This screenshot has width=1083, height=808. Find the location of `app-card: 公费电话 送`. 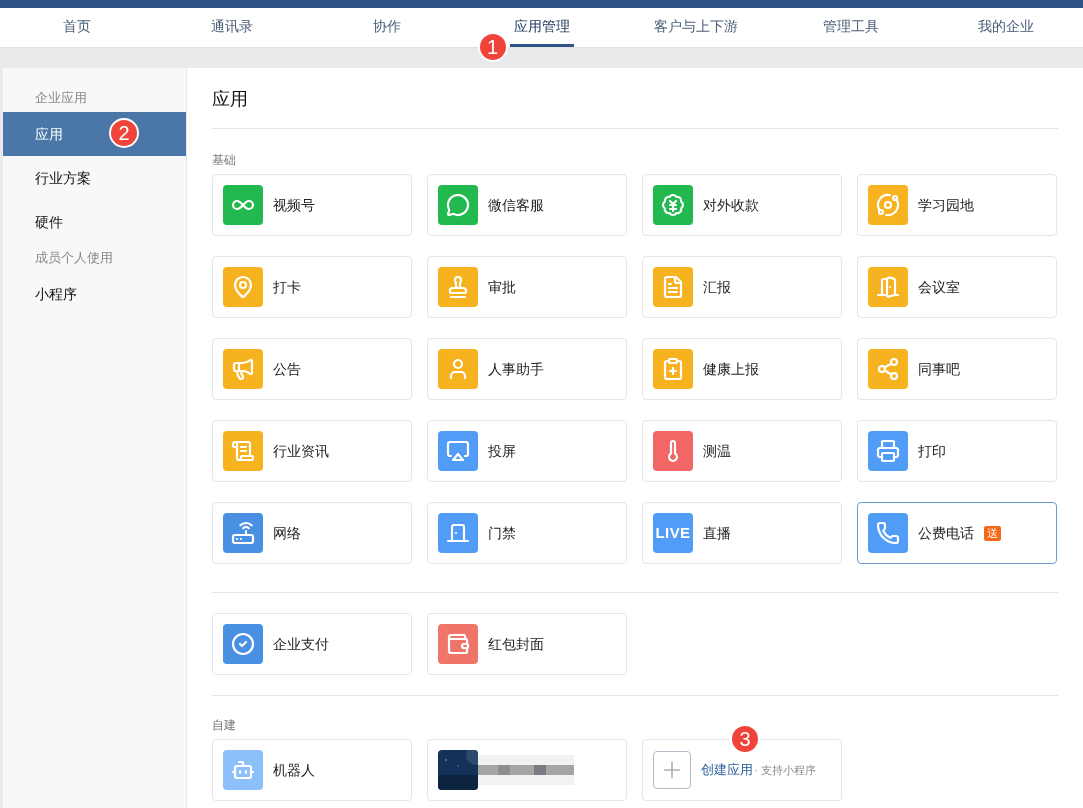

app-card: 公费电话 送 is located at coordinates (957, 533).